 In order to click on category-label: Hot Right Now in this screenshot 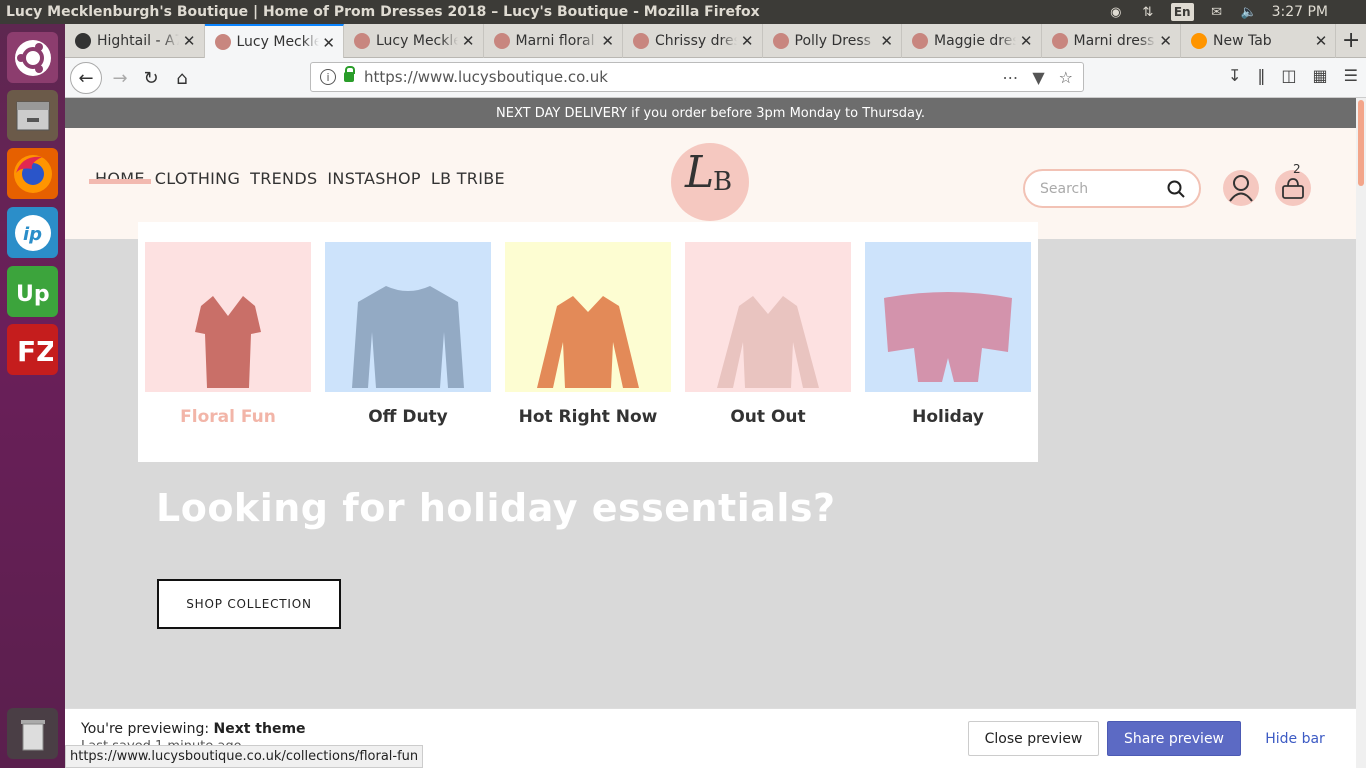, I will do `click(588, 417)`.